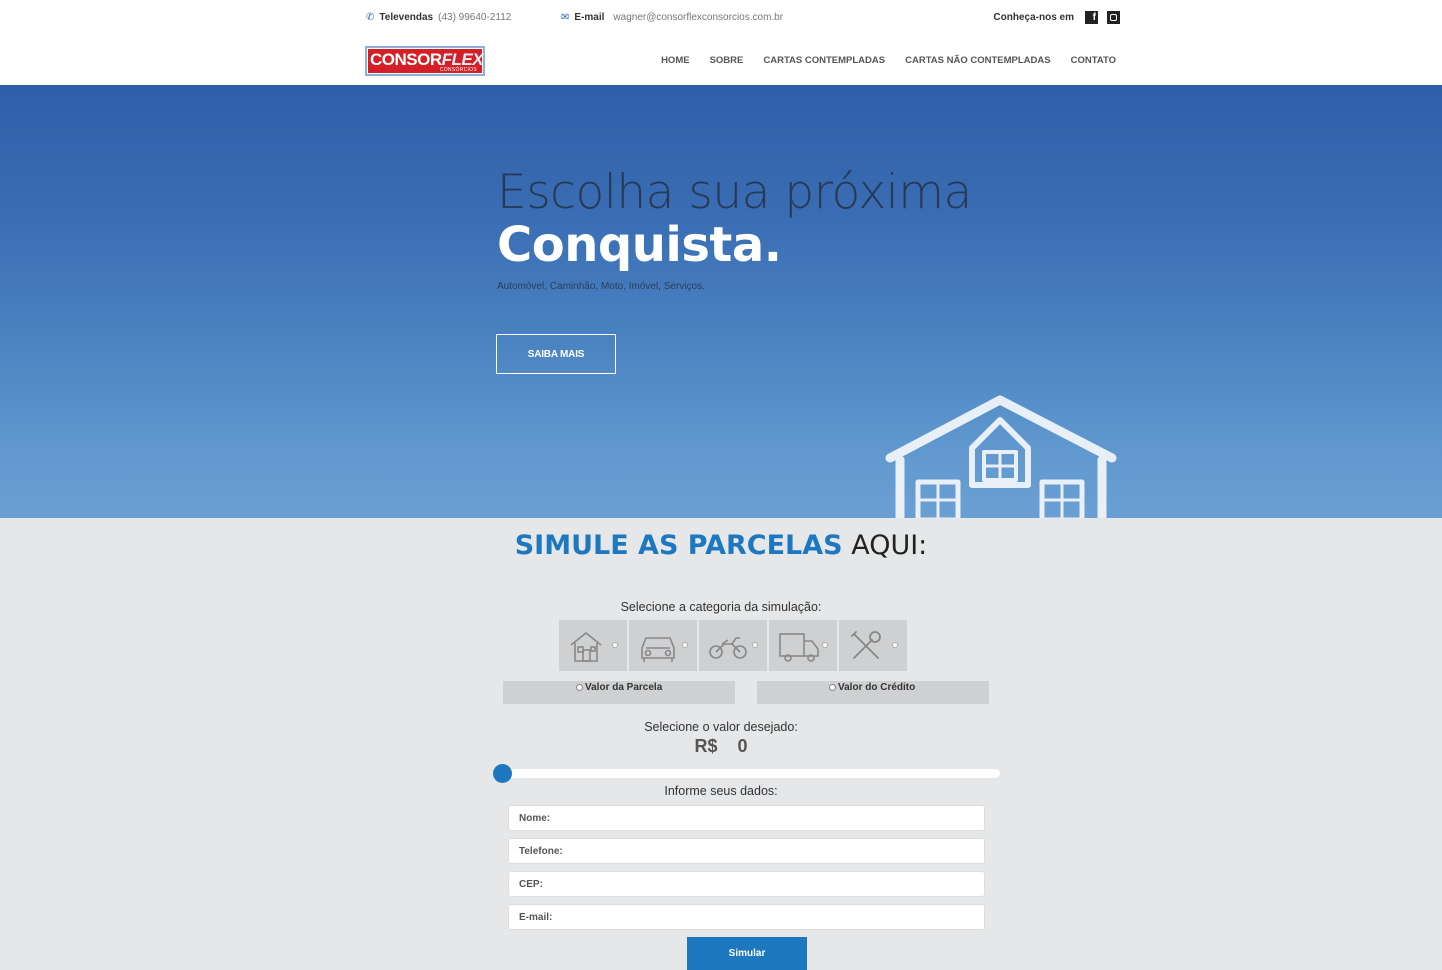 This screenshot has width=1442, height=970. Describe the element at coordinates (1033, 17) in the screenshot. I see `social-label: Conheça-nos em` at that location.